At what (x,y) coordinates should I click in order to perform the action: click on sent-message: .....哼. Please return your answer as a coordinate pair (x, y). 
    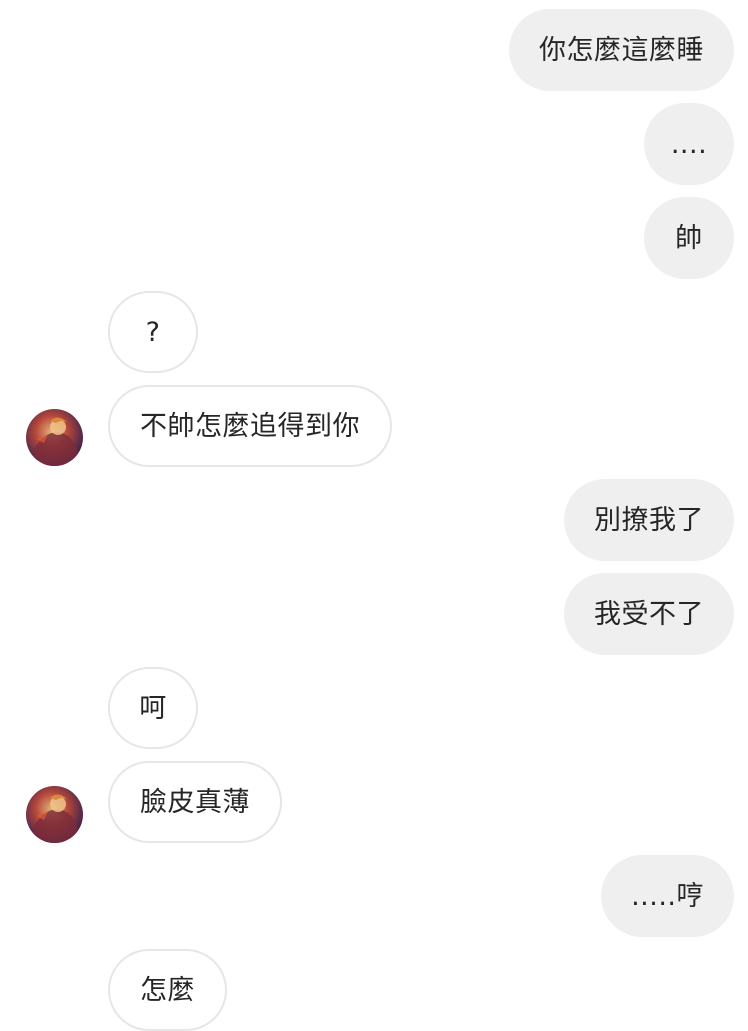
    Looking at the image, I should click on (667, 896).